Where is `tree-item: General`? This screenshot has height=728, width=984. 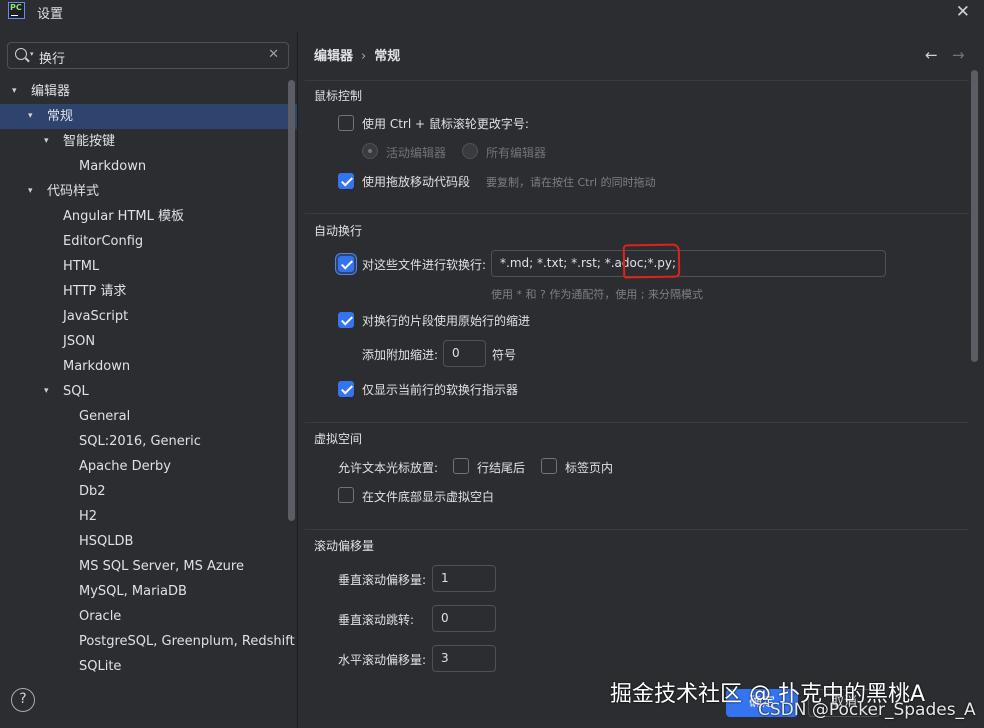 tree-item: General is located at coordinates (148, 416).